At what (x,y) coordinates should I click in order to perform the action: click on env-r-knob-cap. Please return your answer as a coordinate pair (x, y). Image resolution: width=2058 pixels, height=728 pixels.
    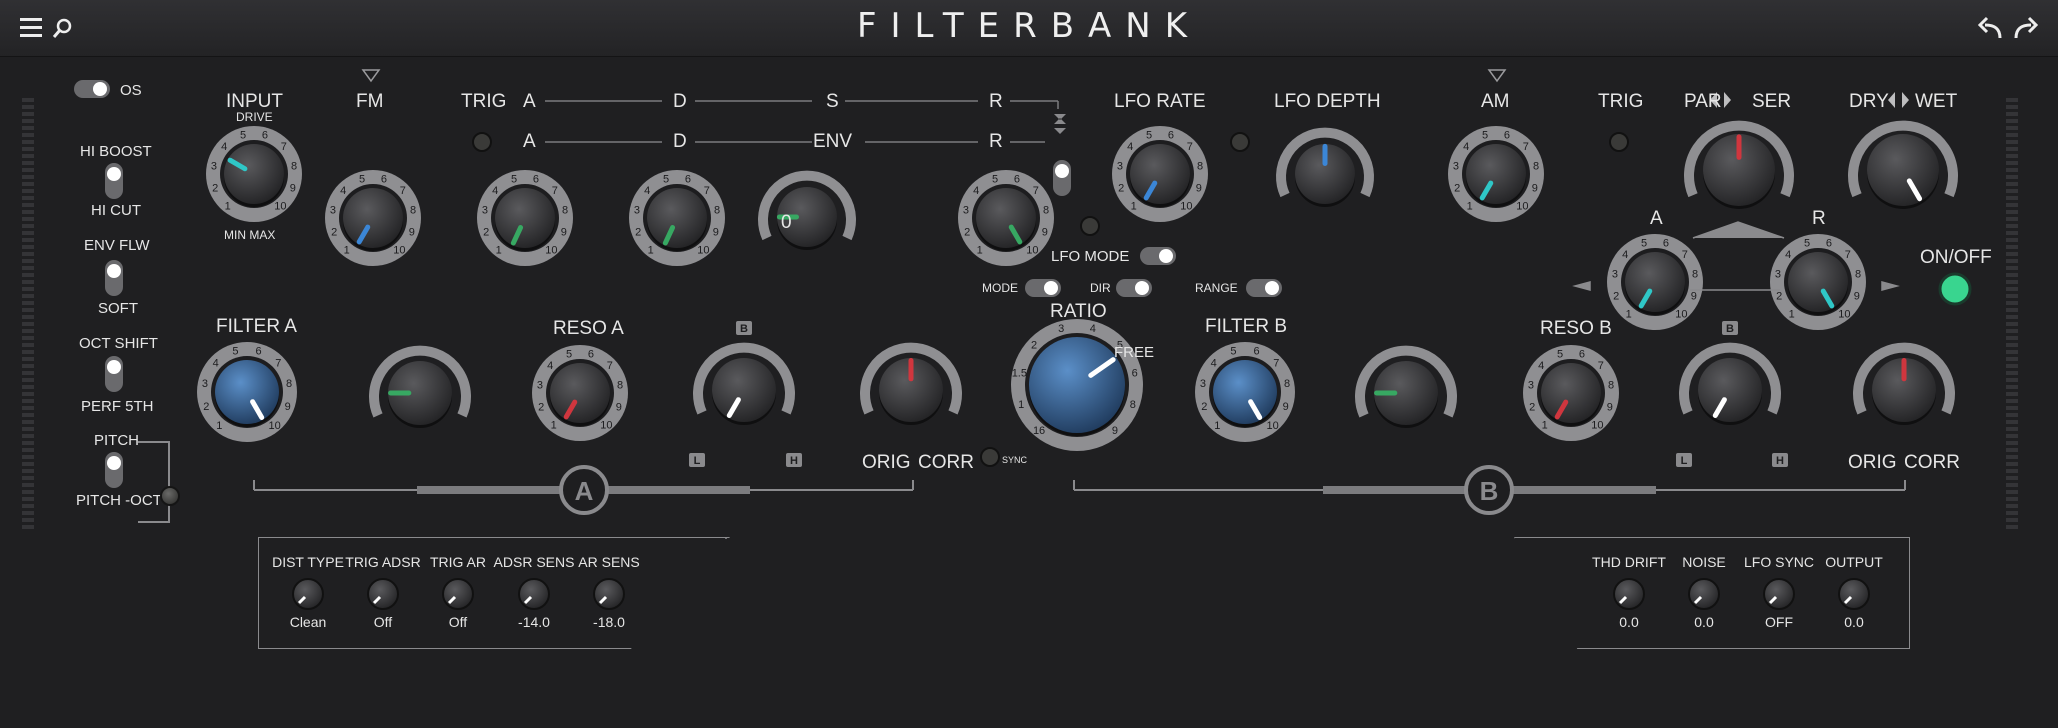
    Looking at the image, I should click on (1006, 218).